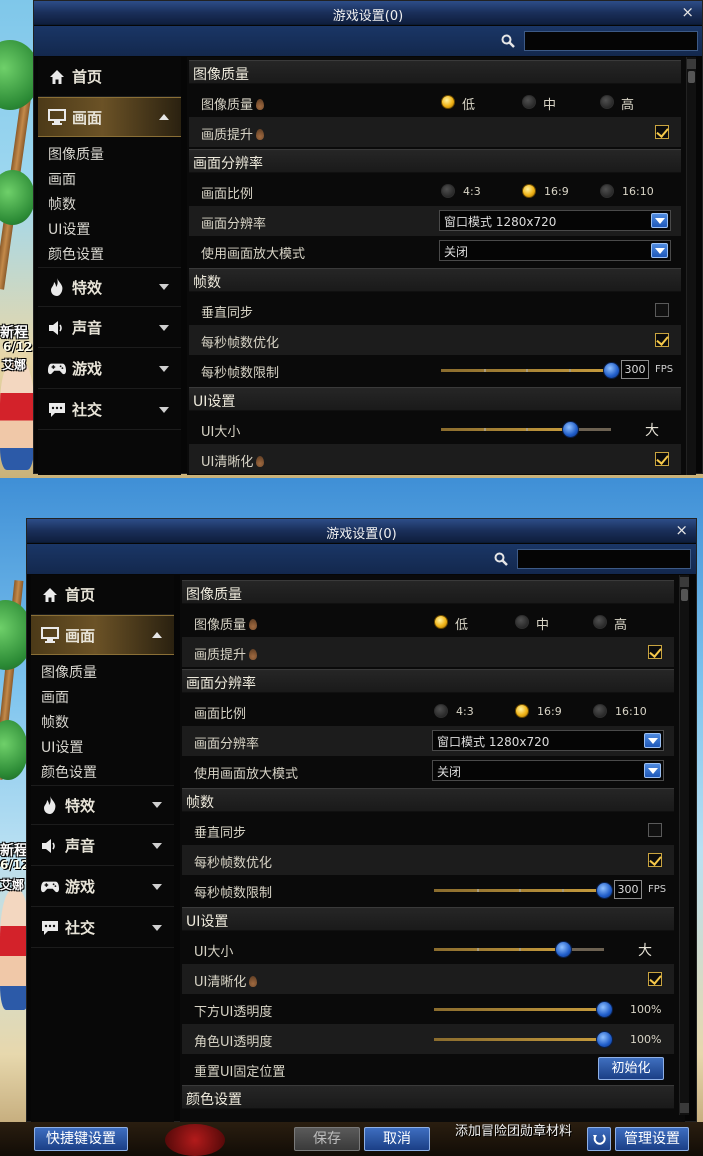  I want to click on nav-label-sound: 声音, so click(80, 846).